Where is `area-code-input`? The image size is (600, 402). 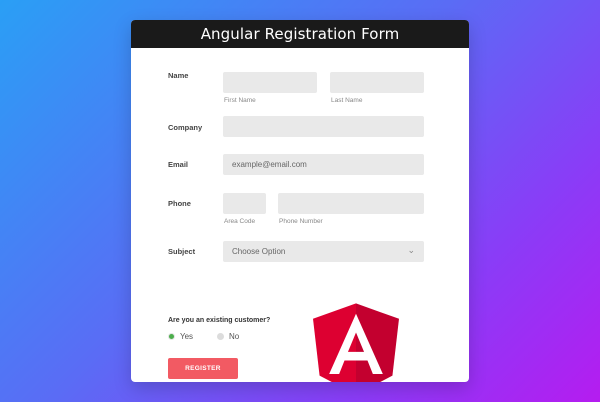
area-code-input is located at coordinates (244, 203).